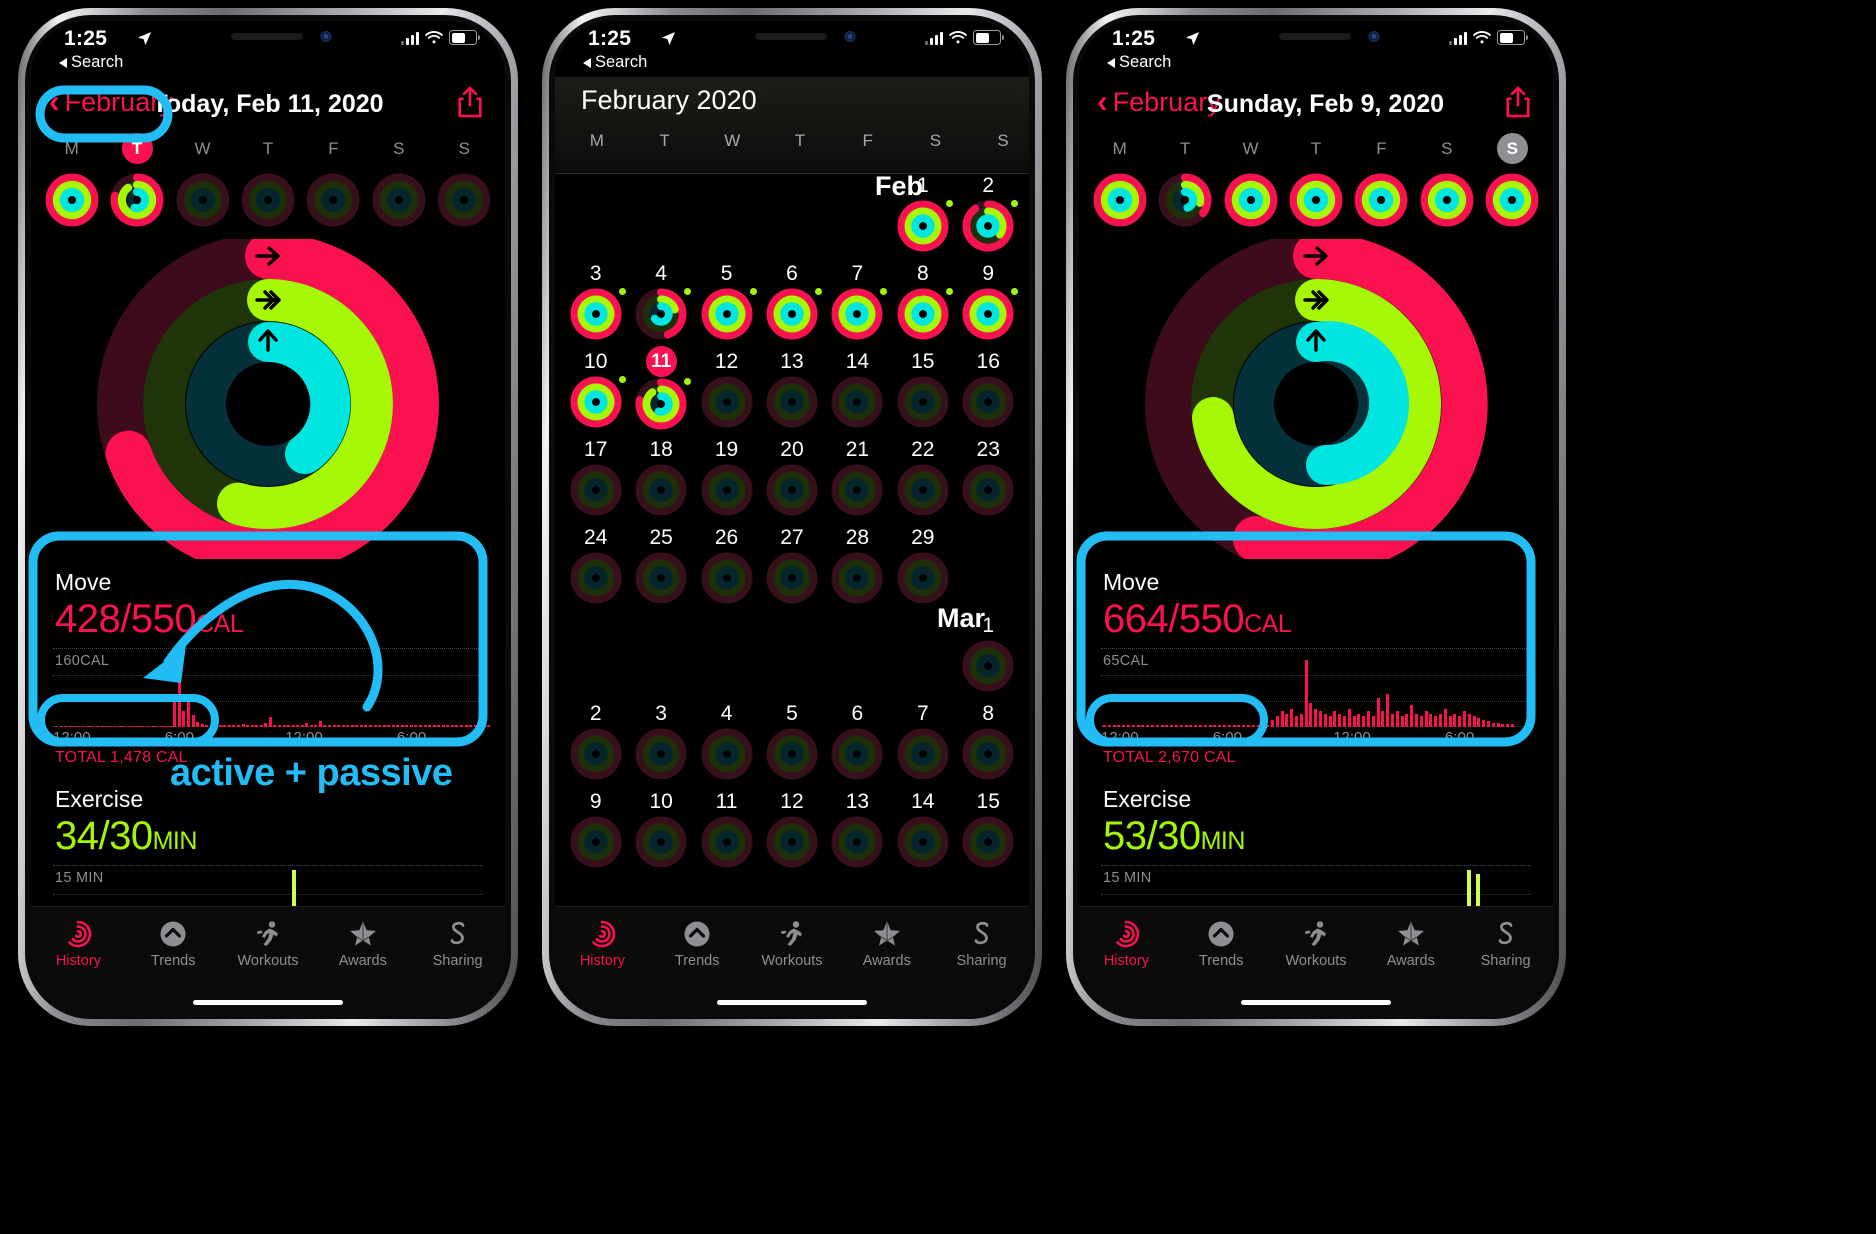  What do you see at coordinates (857, 844) in the screenshot?
I see `calendar-day-rings` at bounding box center [857, 844].